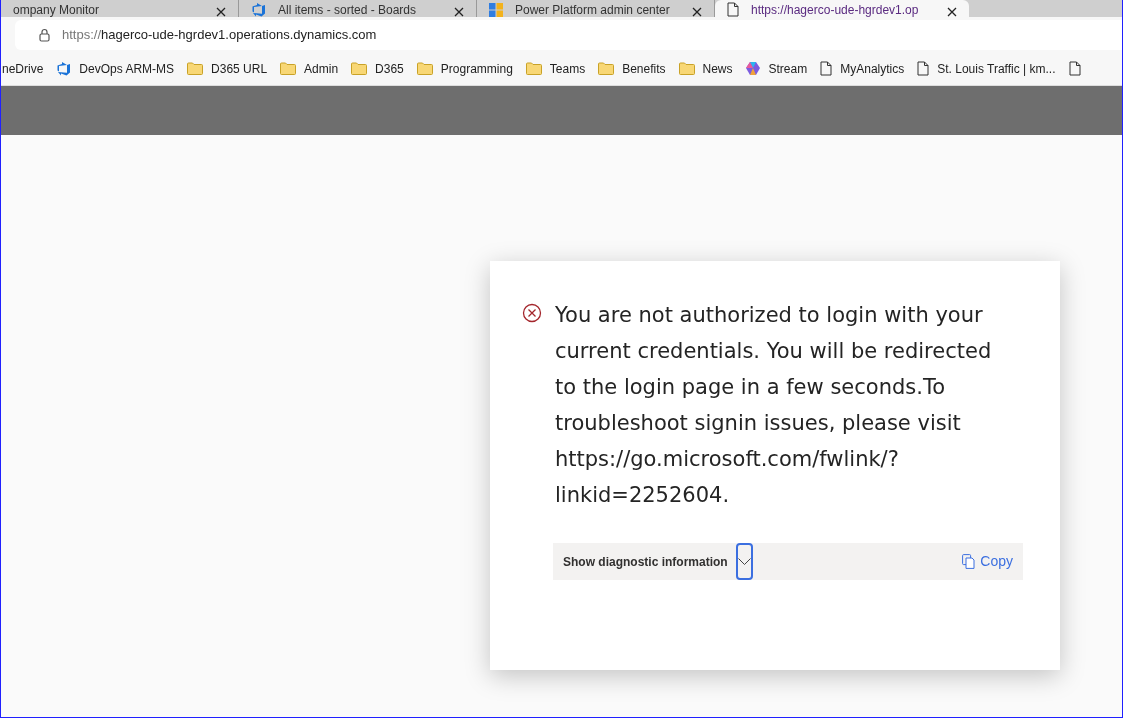 This screenshot has width=1123, height=718. What do you see at coordinates (227, 68) in the screenshot?
I see `bookmark: D365 URL` at bounding box center [227, 68].